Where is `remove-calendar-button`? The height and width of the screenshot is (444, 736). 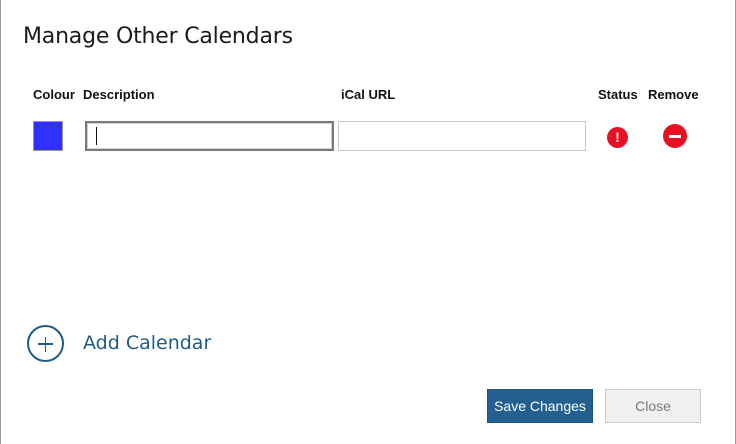 remove-calendar-button is located at coordinates (675, 136).